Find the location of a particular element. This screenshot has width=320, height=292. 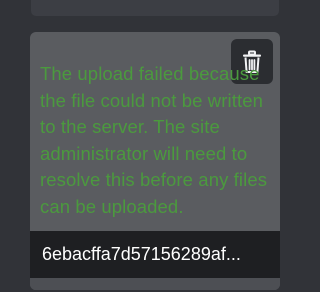

previous-upload-card is located at coordinates (155, 8).